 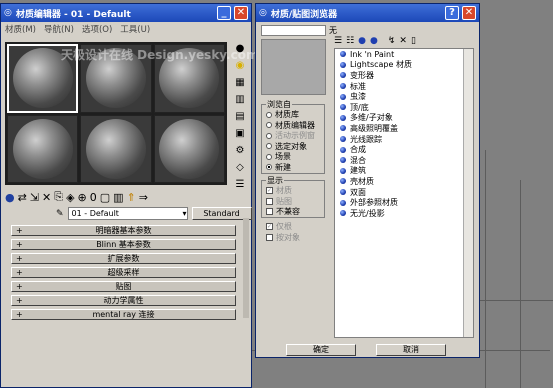 What do you see at coordinates (404, 149) in the screenshot?
I see `material-list-item: 合成` at bounding box center [404, 149].